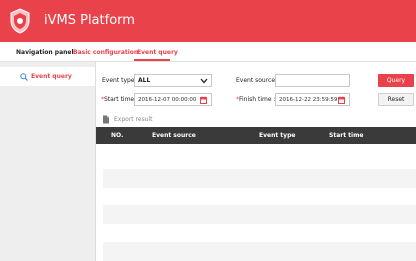 This screenshot has height=261, width=416. I want to click on chevron-down-icon, so click(204, 81).